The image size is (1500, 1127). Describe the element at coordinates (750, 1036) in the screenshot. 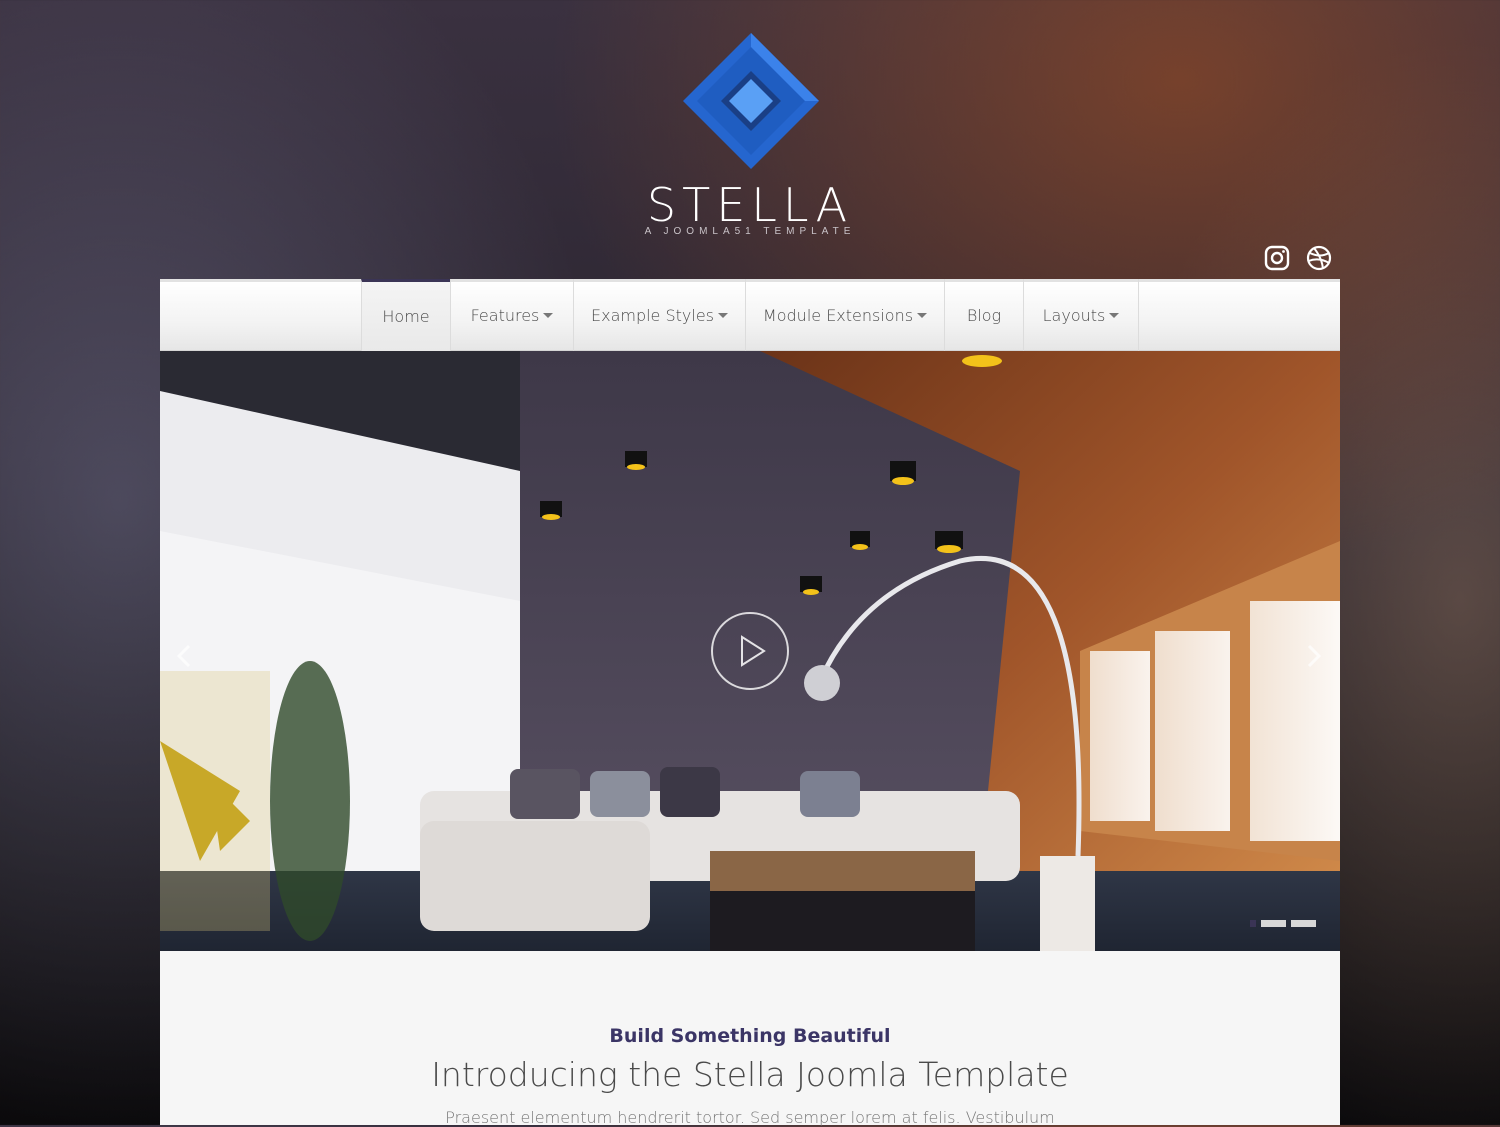

I see `intro-kicker: Build Something Beautiful` at that location.